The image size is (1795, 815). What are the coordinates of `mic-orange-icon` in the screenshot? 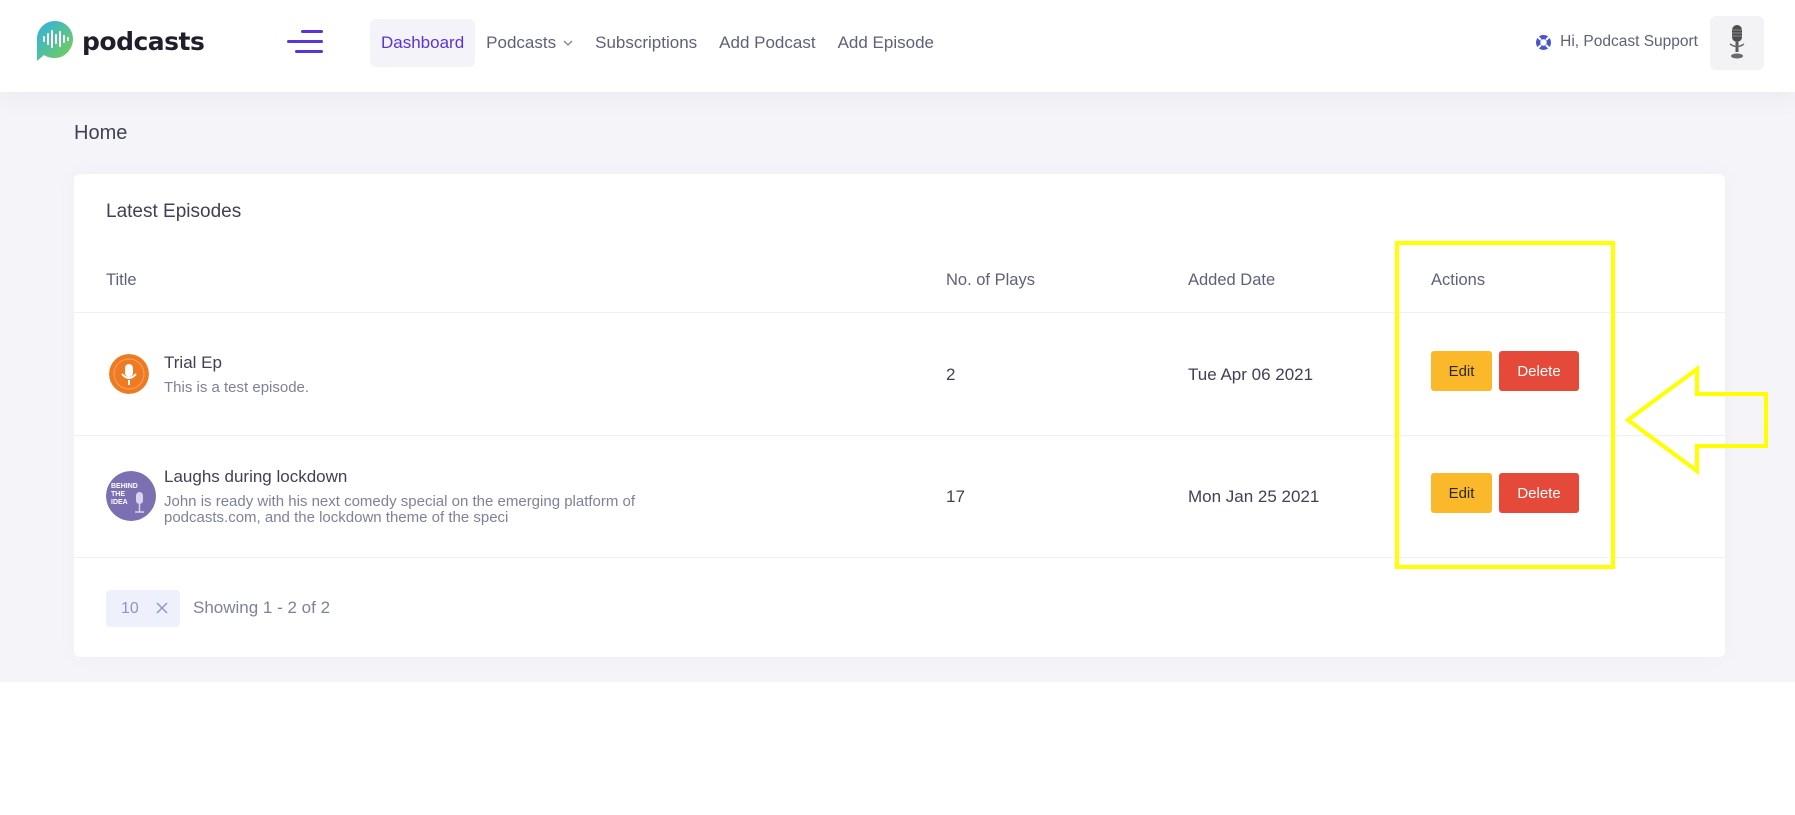 It's located at (129, 374).